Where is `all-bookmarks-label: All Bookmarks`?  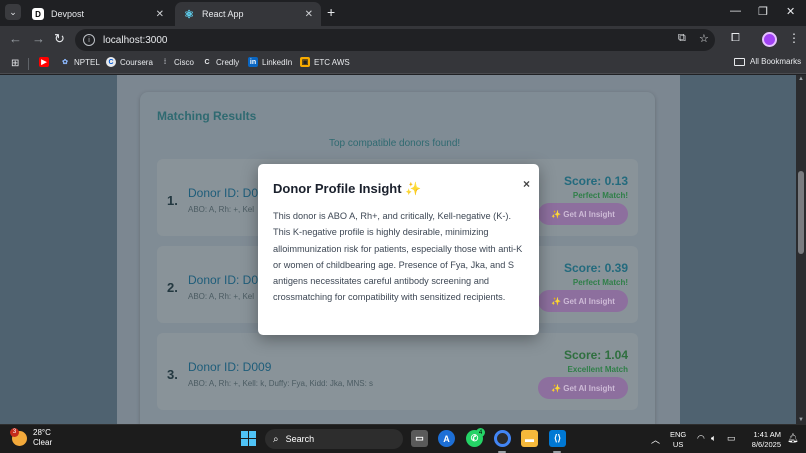 all-bookmarks-label: All Bookmarks is located at coordinates (776, 61).